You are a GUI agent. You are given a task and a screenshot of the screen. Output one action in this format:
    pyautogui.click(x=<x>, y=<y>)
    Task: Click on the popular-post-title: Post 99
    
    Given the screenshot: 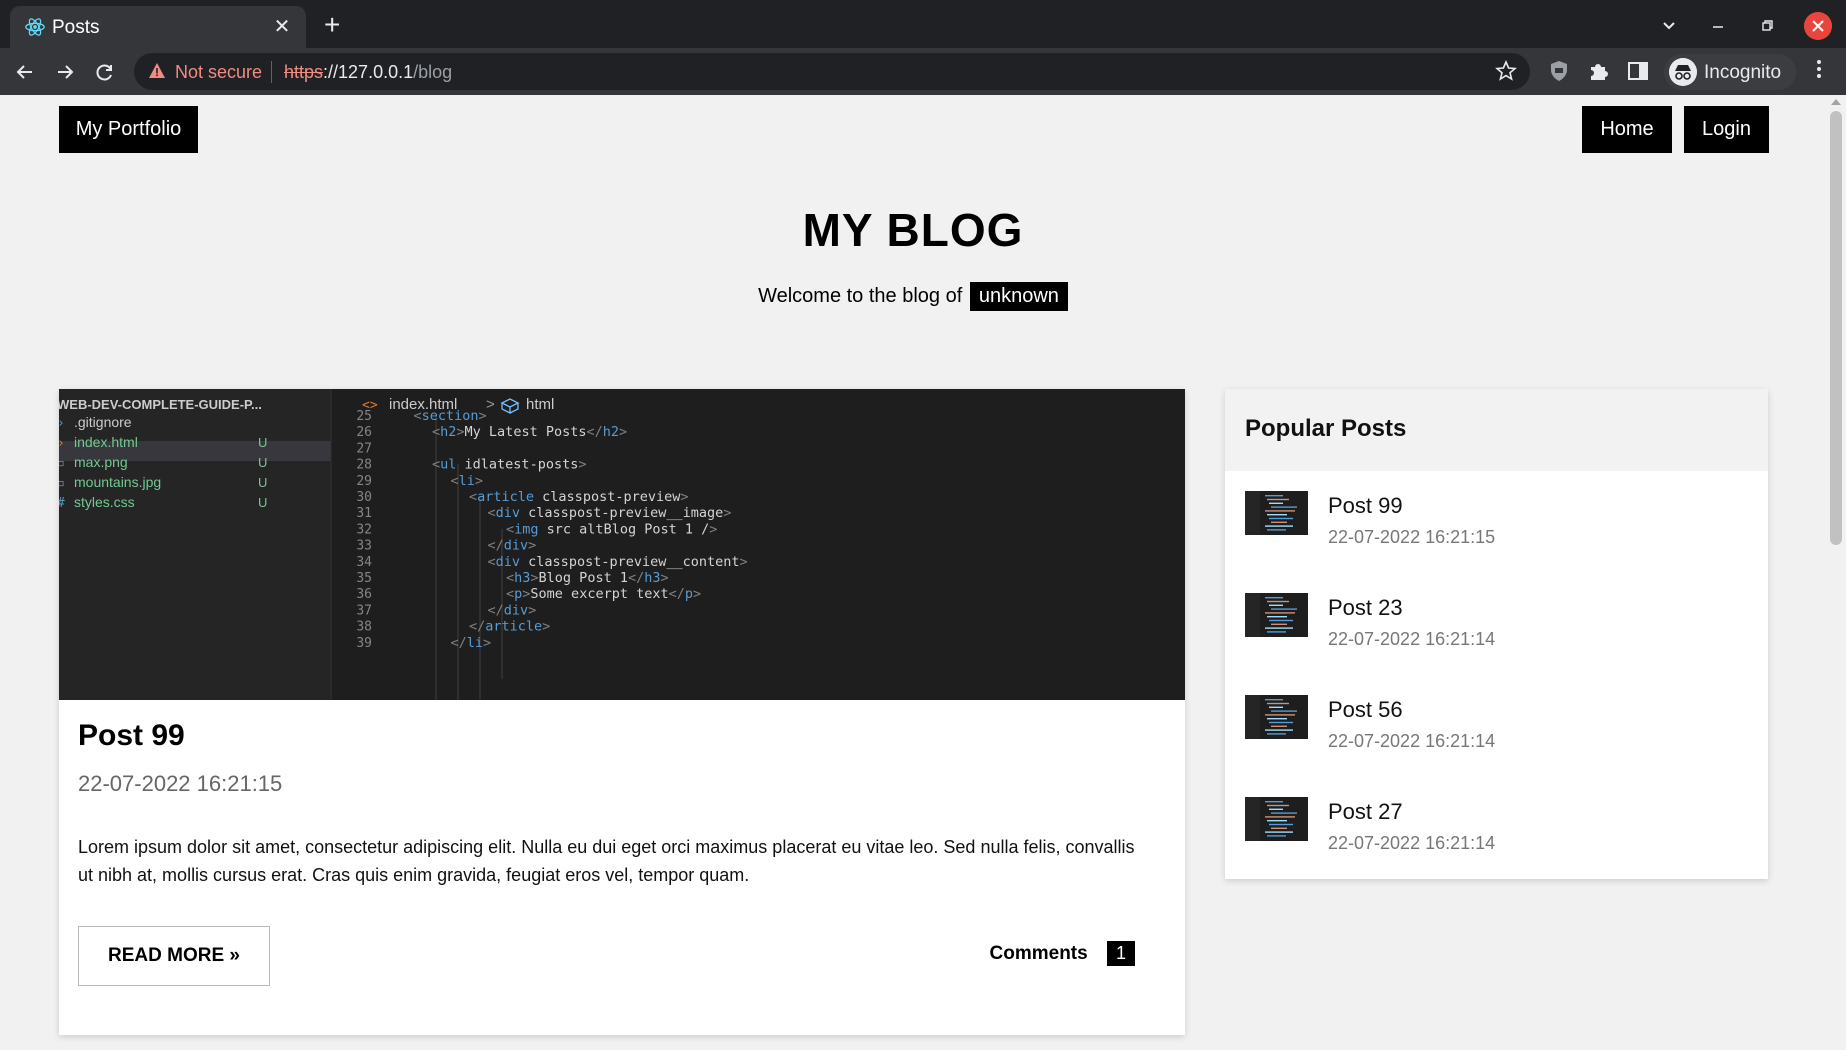 What is the action you would take?
    pyautogui.click(x=1365, y=506)
    